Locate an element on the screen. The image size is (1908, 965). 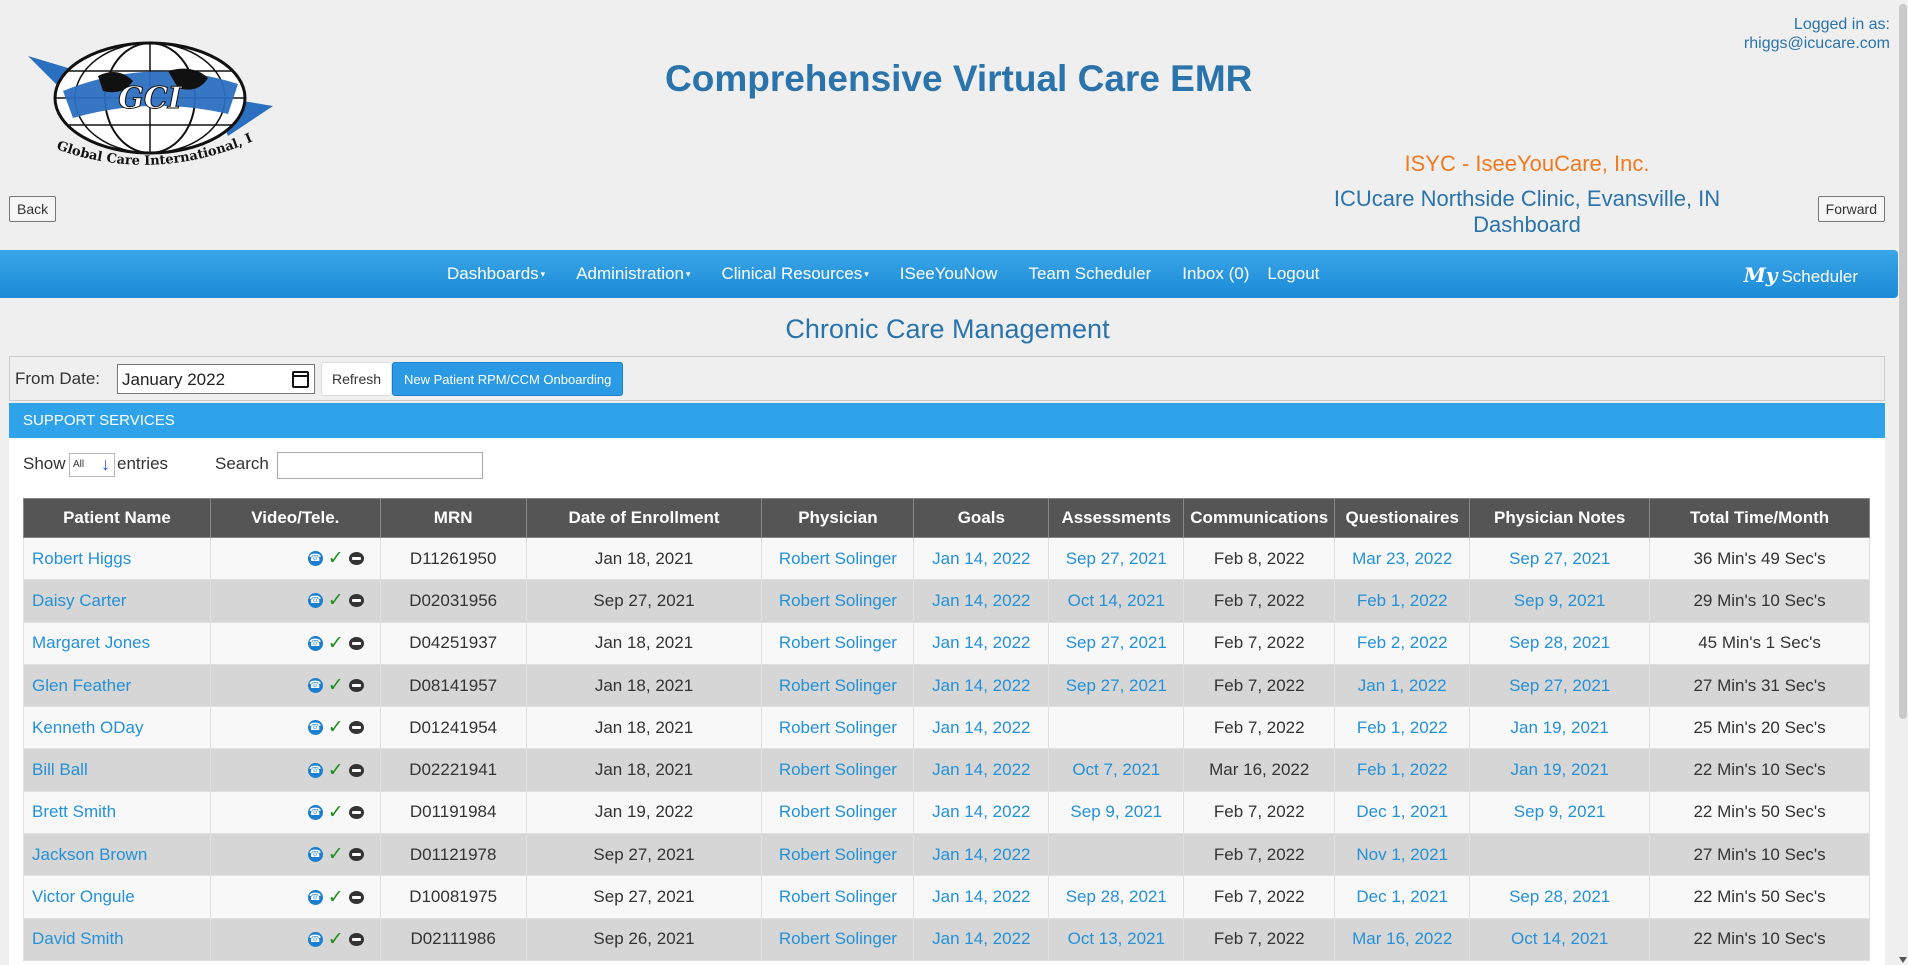
cell-assessments: Oct 13, 2021 is located at coordinates (1116, 939).